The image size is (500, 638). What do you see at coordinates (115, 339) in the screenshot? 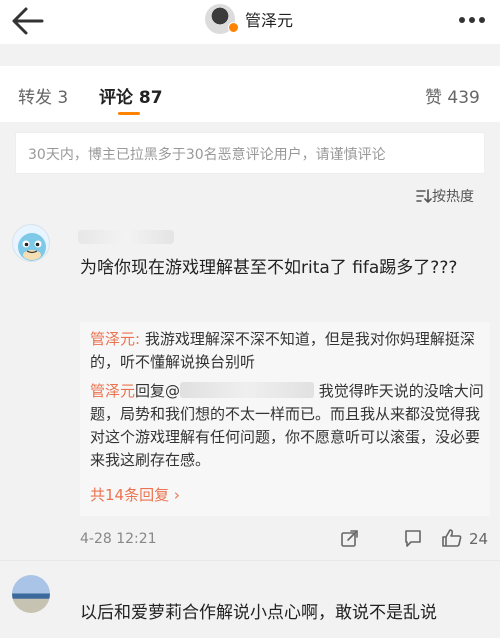
I see `reply-author-link: 管泽元:` at bounding box center [115, 339].